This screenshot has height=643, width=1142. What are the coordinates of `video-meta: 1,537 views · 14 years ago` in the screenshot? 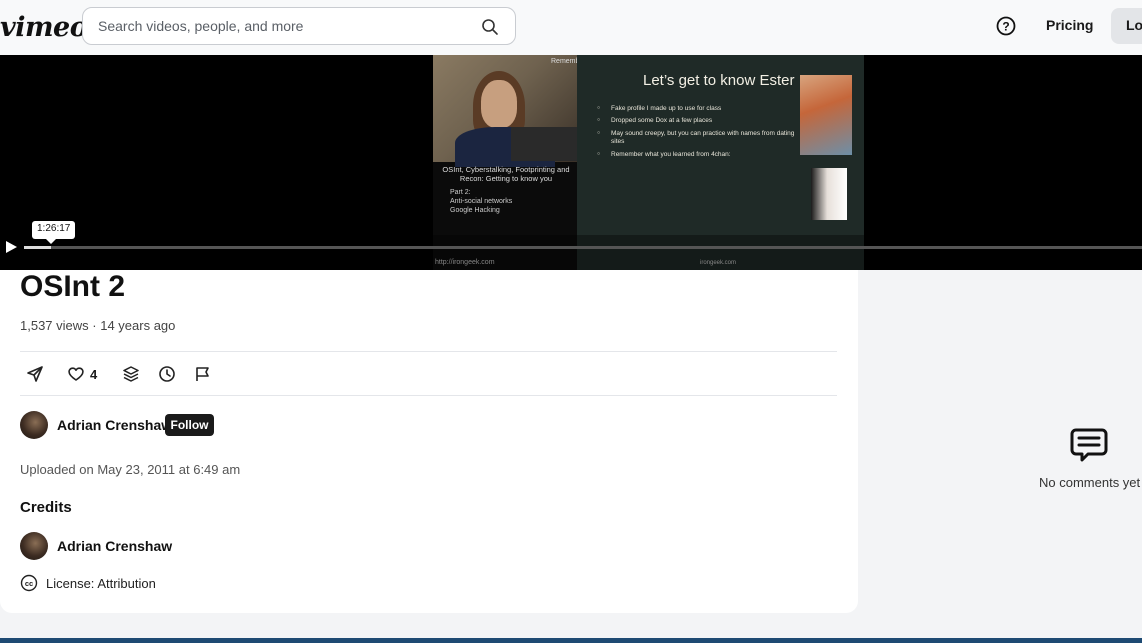 It's located at (97, 325).